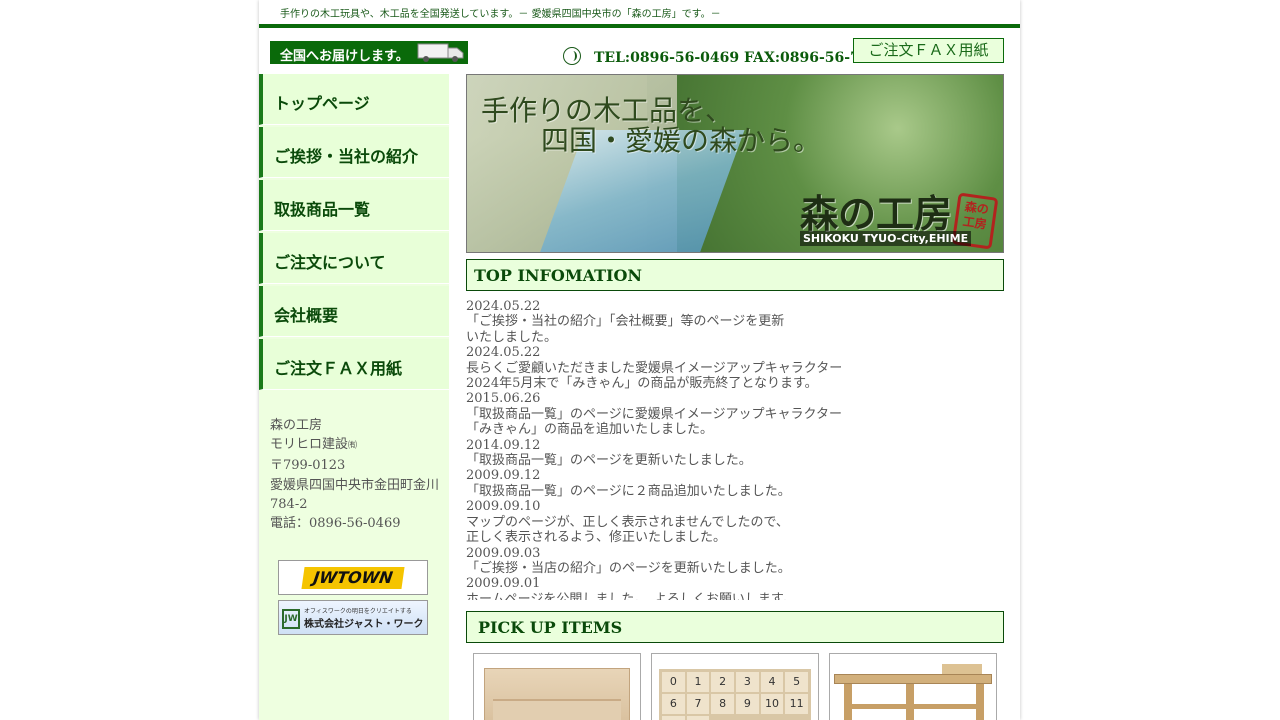 This screenshot has width=1280, height=720. Describe the element at coordinates (772, 682) in the screenshot. I see `number-tile: 4` at that location.